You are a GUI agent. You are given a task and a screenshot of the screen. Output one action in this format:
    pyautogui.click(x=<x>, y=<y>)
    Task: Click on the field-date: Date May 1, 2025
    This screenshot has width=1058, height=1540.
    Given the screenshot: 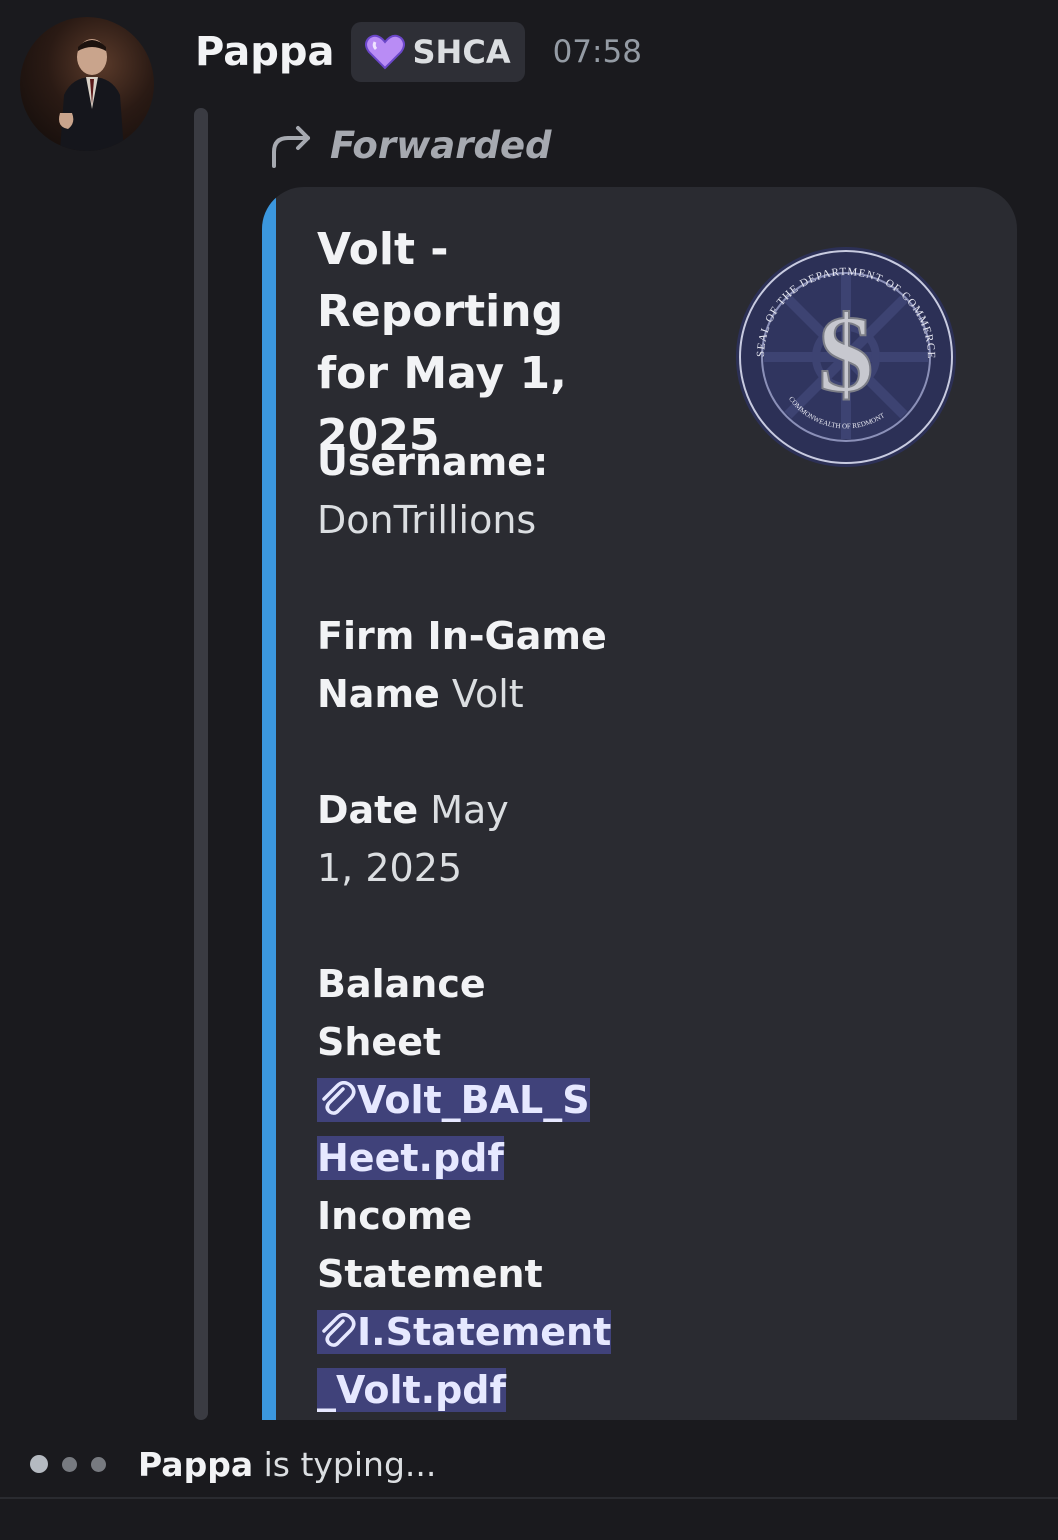 What is the action you would take?
    pyautogui.click(x=437, y=839)
    